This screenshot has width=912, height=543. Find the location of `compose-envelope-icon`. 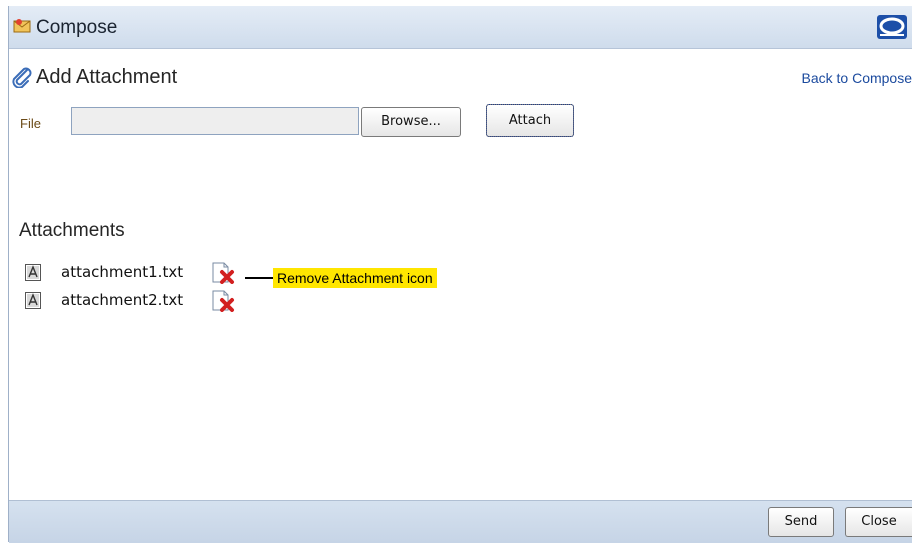

compose-envelope-icon is located at coordinates (22, 25).